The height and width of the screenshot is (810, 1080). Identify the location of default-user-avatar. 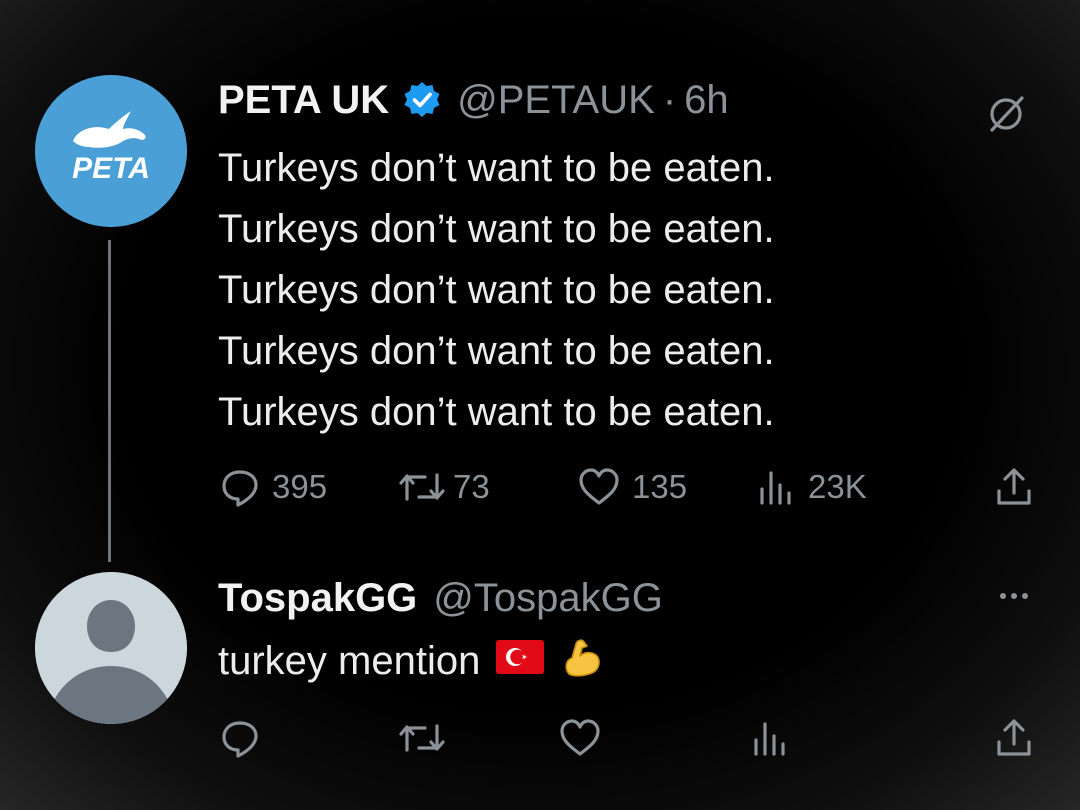
(111, 648).